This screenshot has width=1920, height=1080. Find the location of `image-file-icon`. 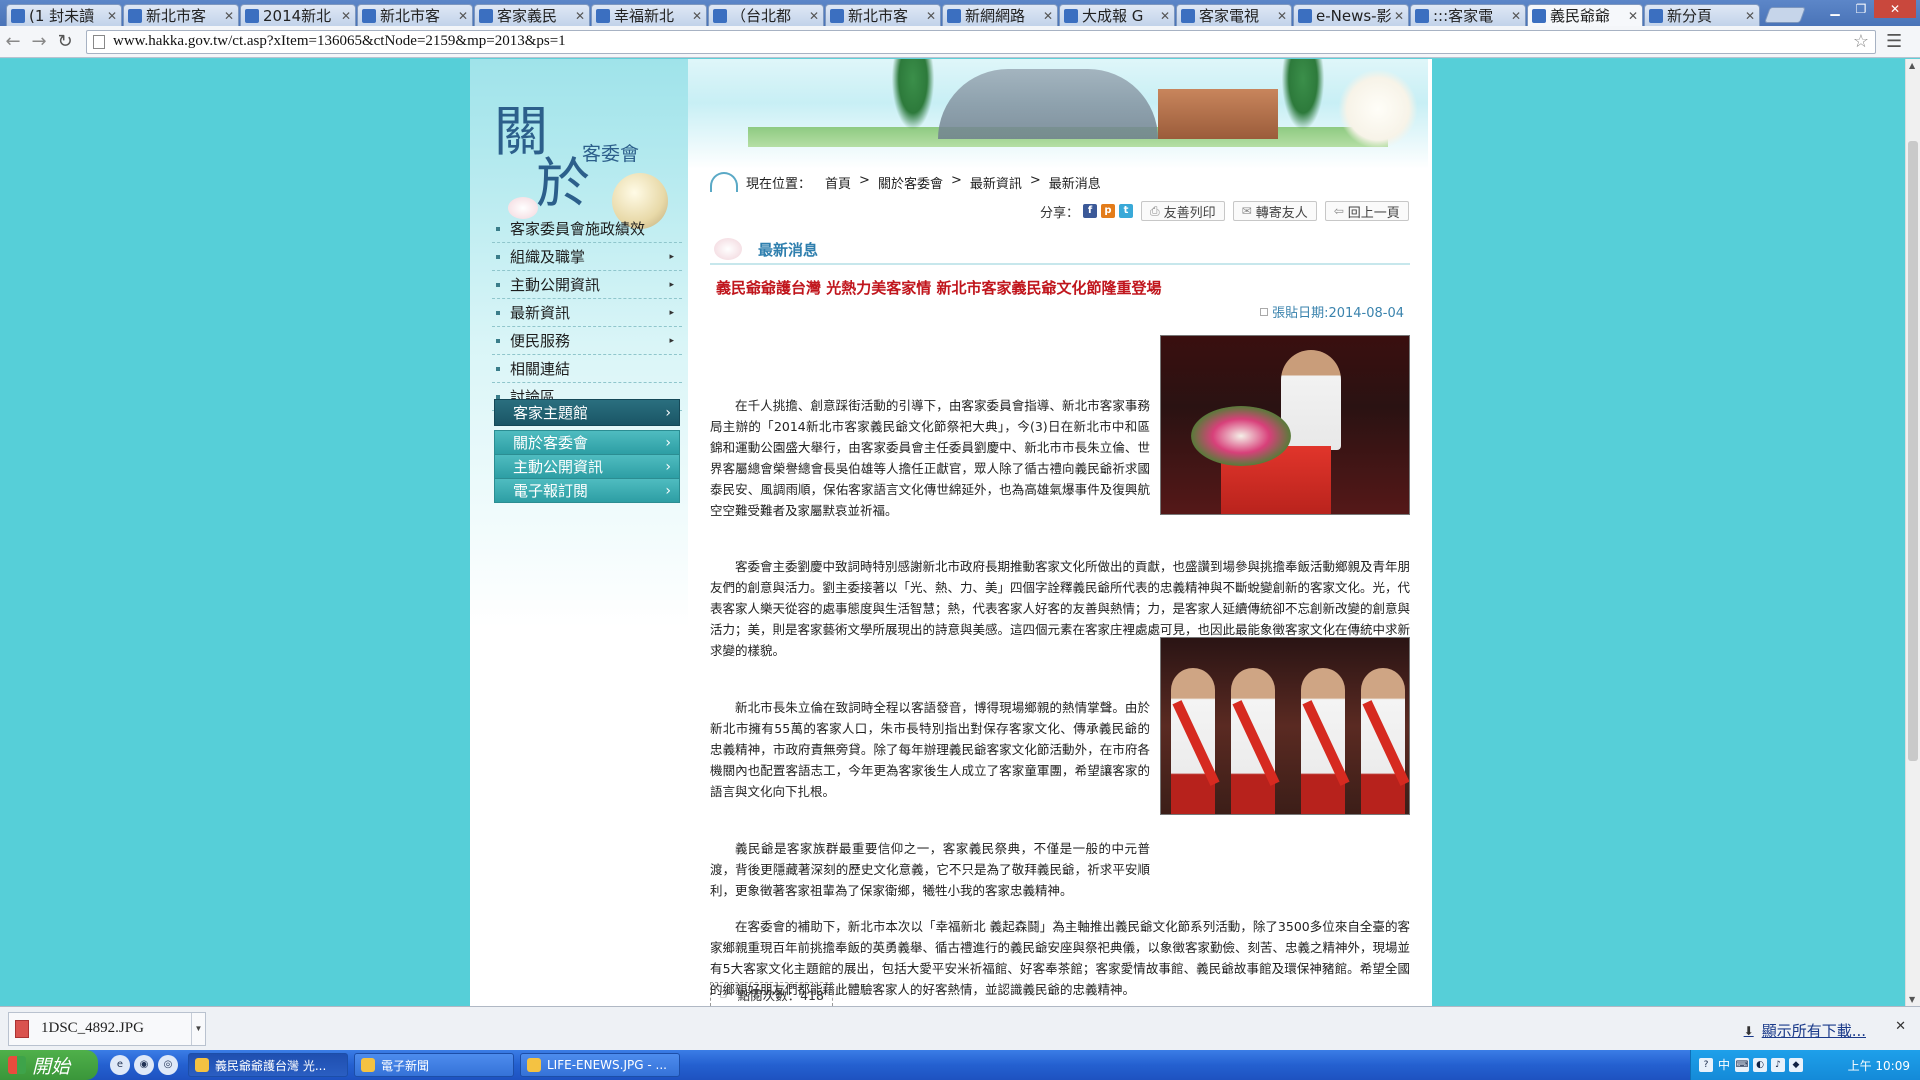

image-file-icon is located at coordinates (22, 1028).